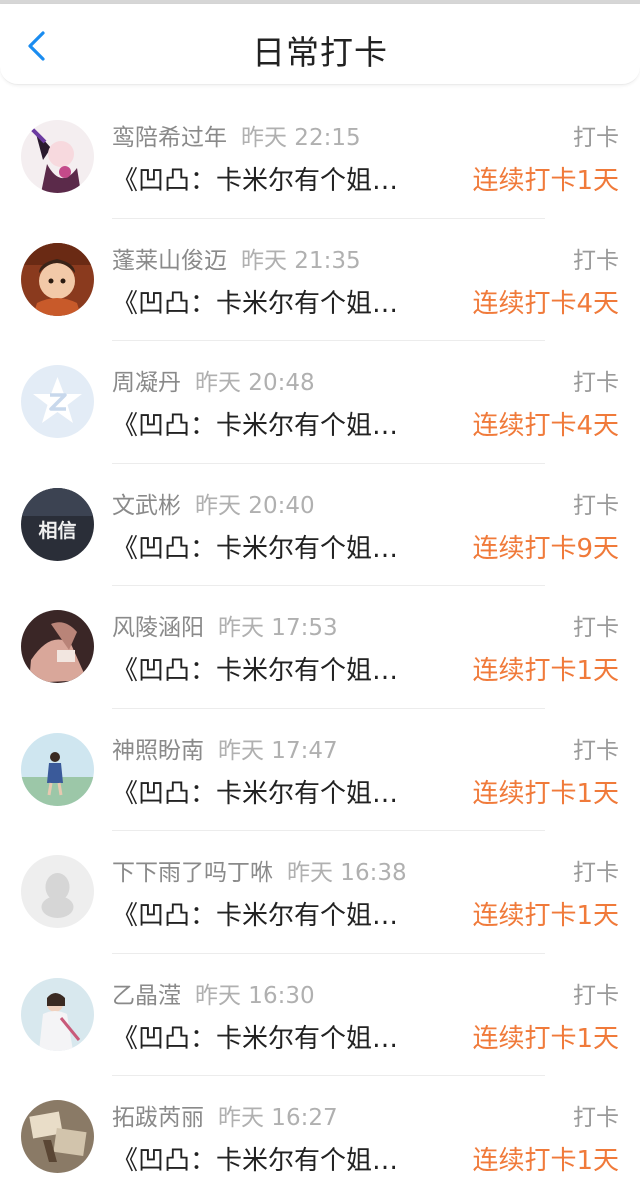 The height and width of the screenshot is (1199, 640). Describe the element at coordinates (301, 138) in the screenshot. I see `timestamp: 昨天 22:15` at that location.